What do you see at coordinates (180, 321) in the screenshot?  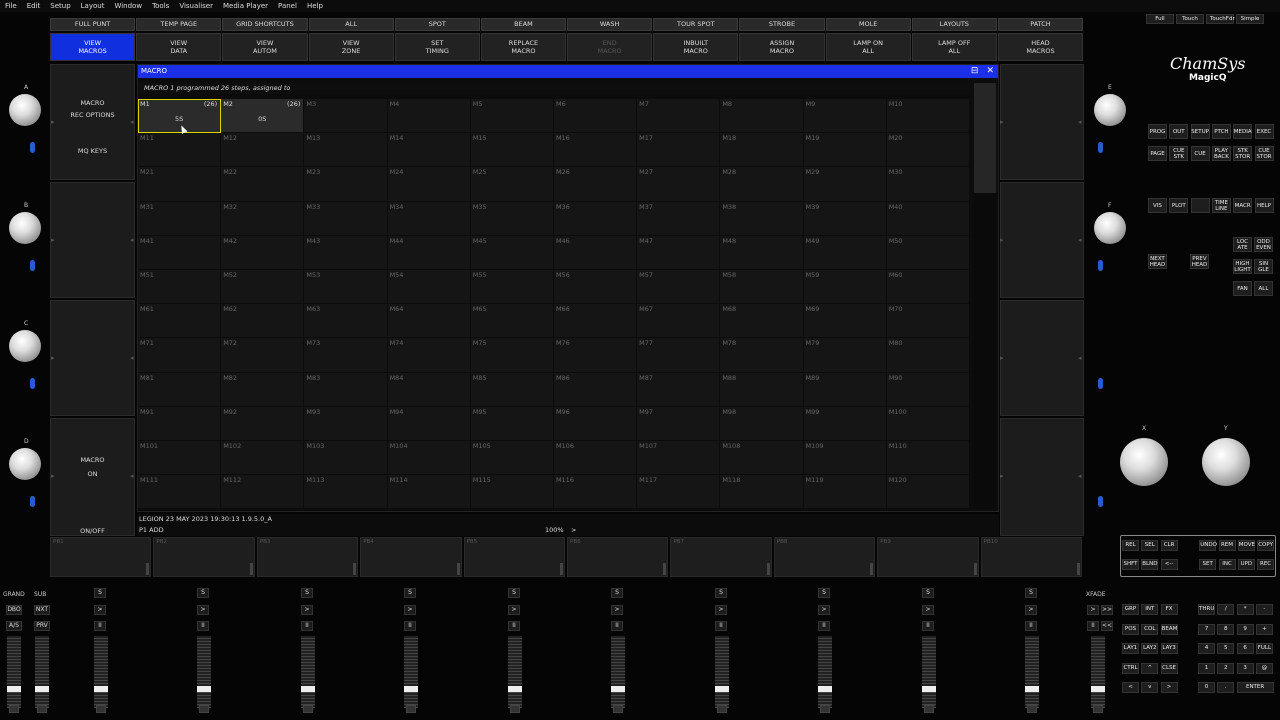 I see `macro-cell: M61` at bounding box center [180, 321].